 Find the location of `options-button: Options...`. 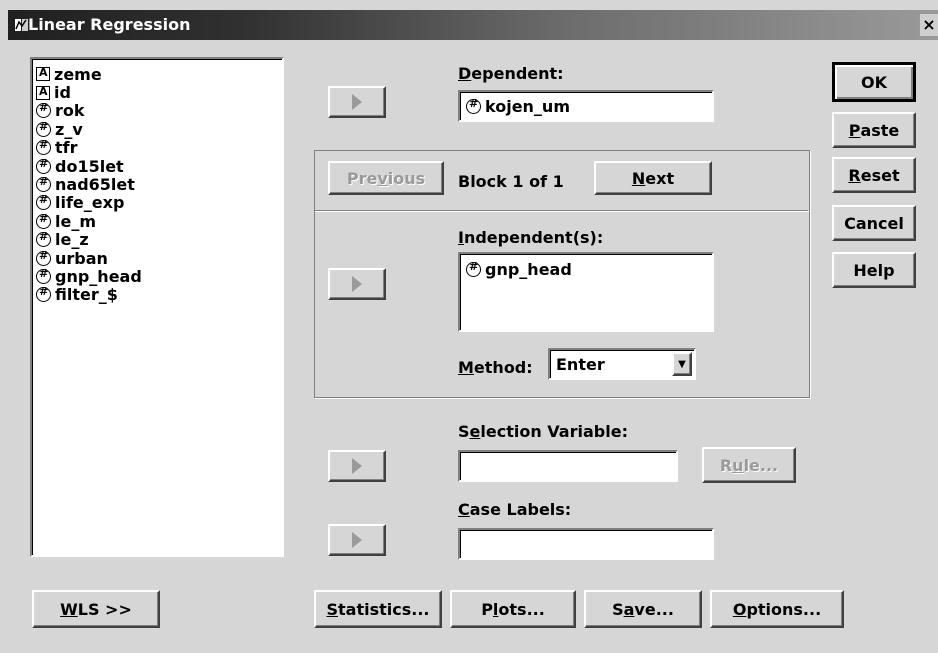

options-button: Options... is located at coordinates (777, 609).